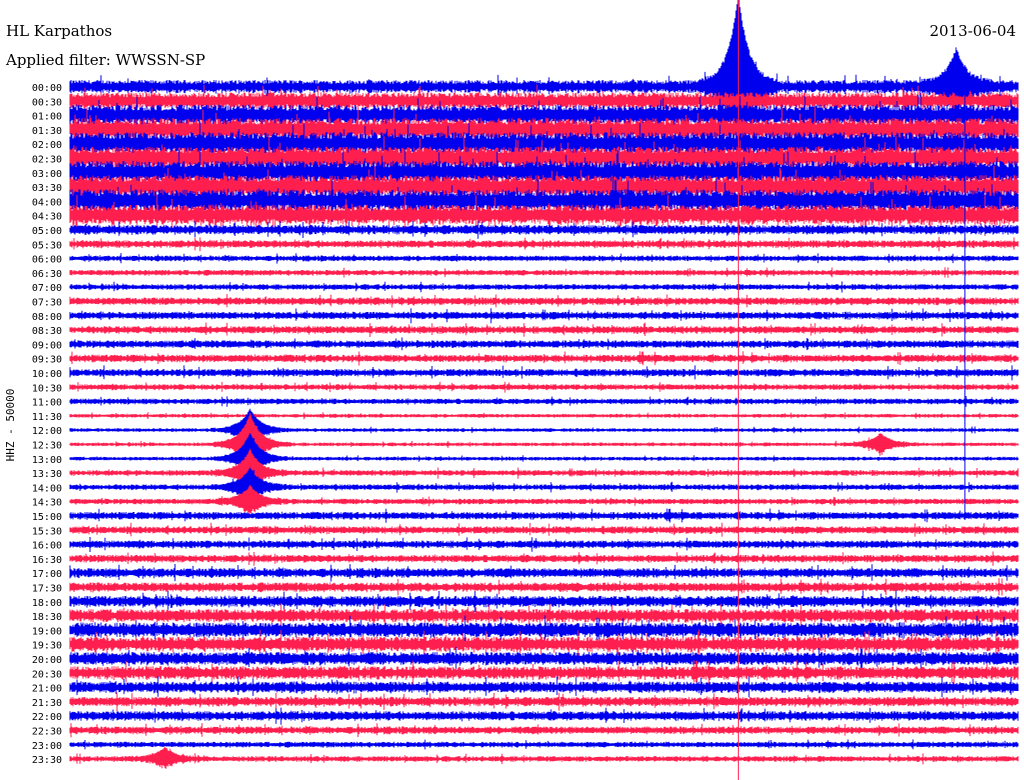  I want to click on row-time-label: 13:30, so click(47, 474).